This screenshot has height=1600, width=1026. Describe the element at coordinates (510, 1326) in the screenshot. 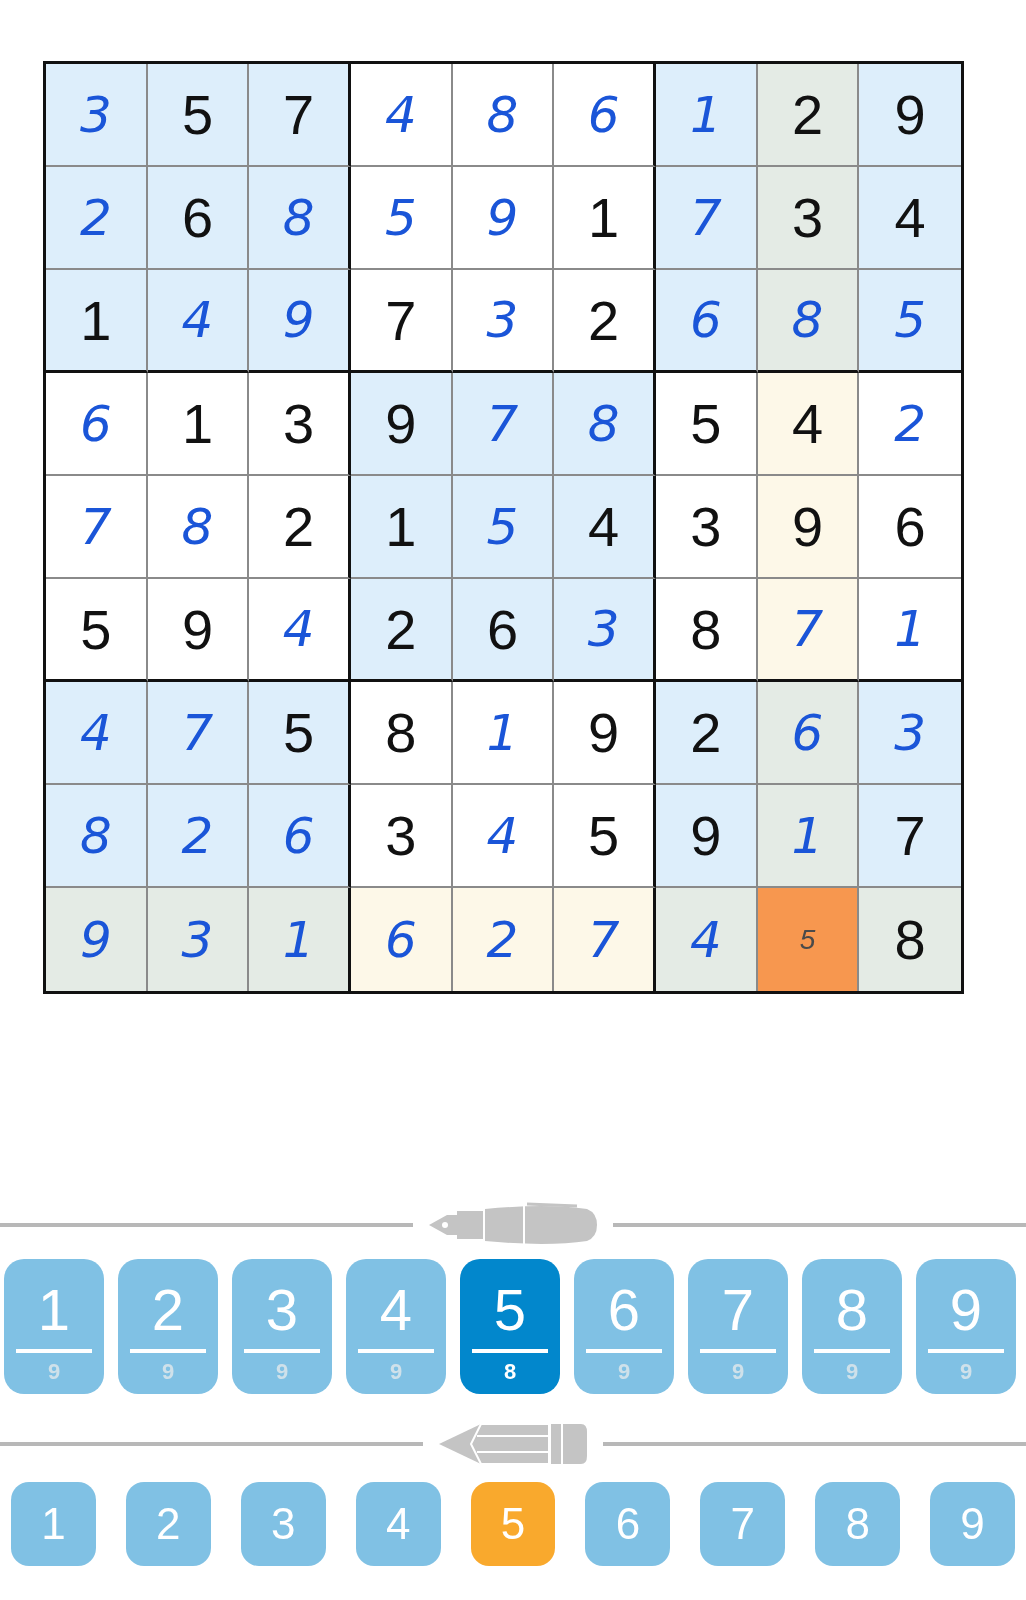

I see `digit-button: 5 8` at that location.